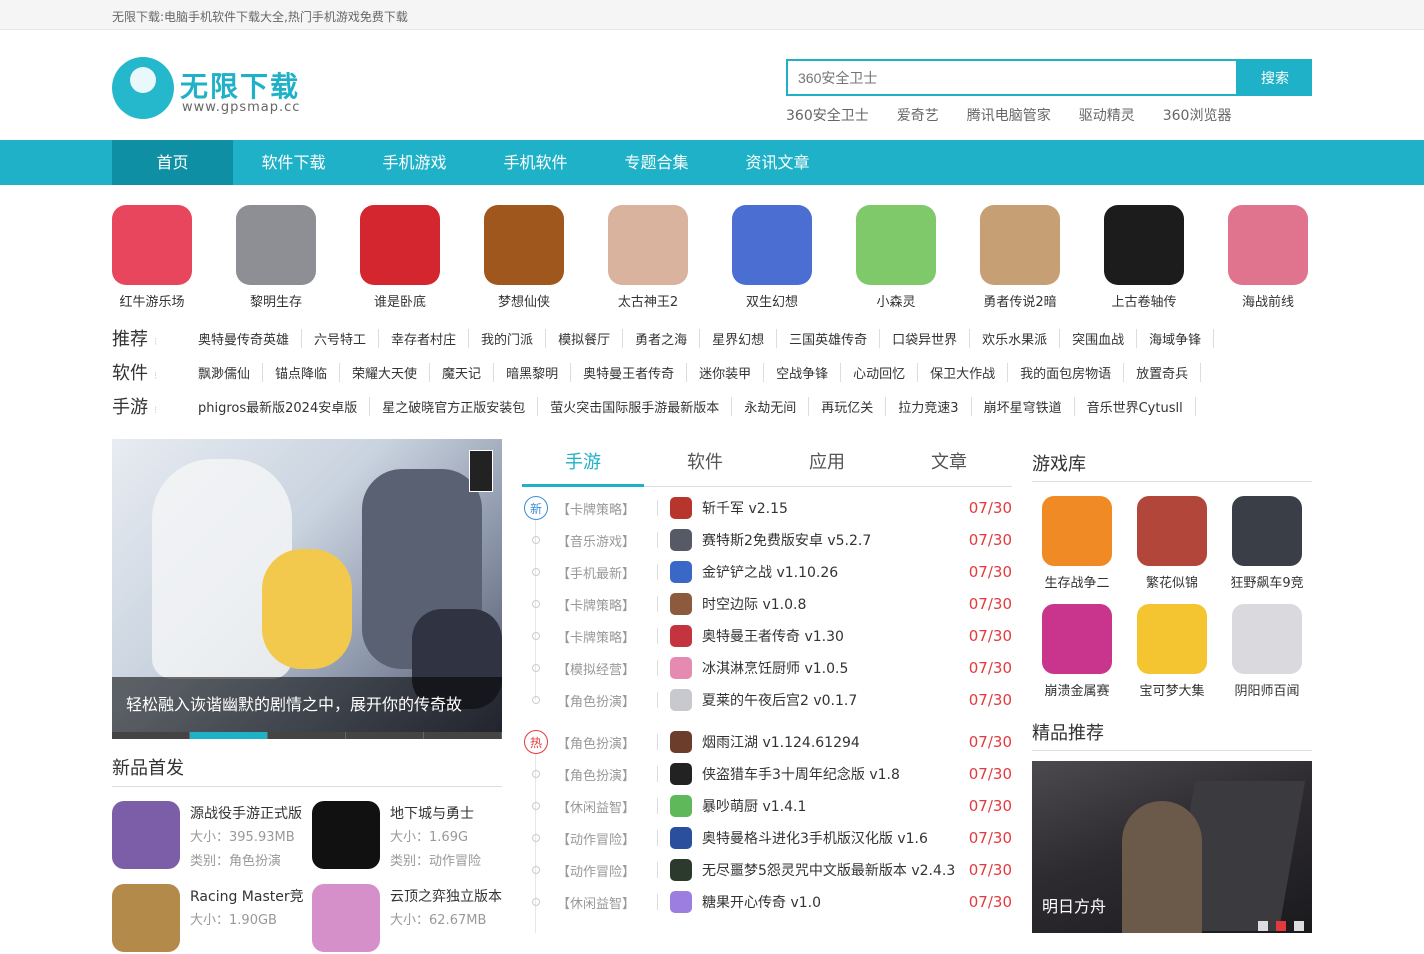  I want to click on tag-link: 拉力竞速3, so click(929, 406).